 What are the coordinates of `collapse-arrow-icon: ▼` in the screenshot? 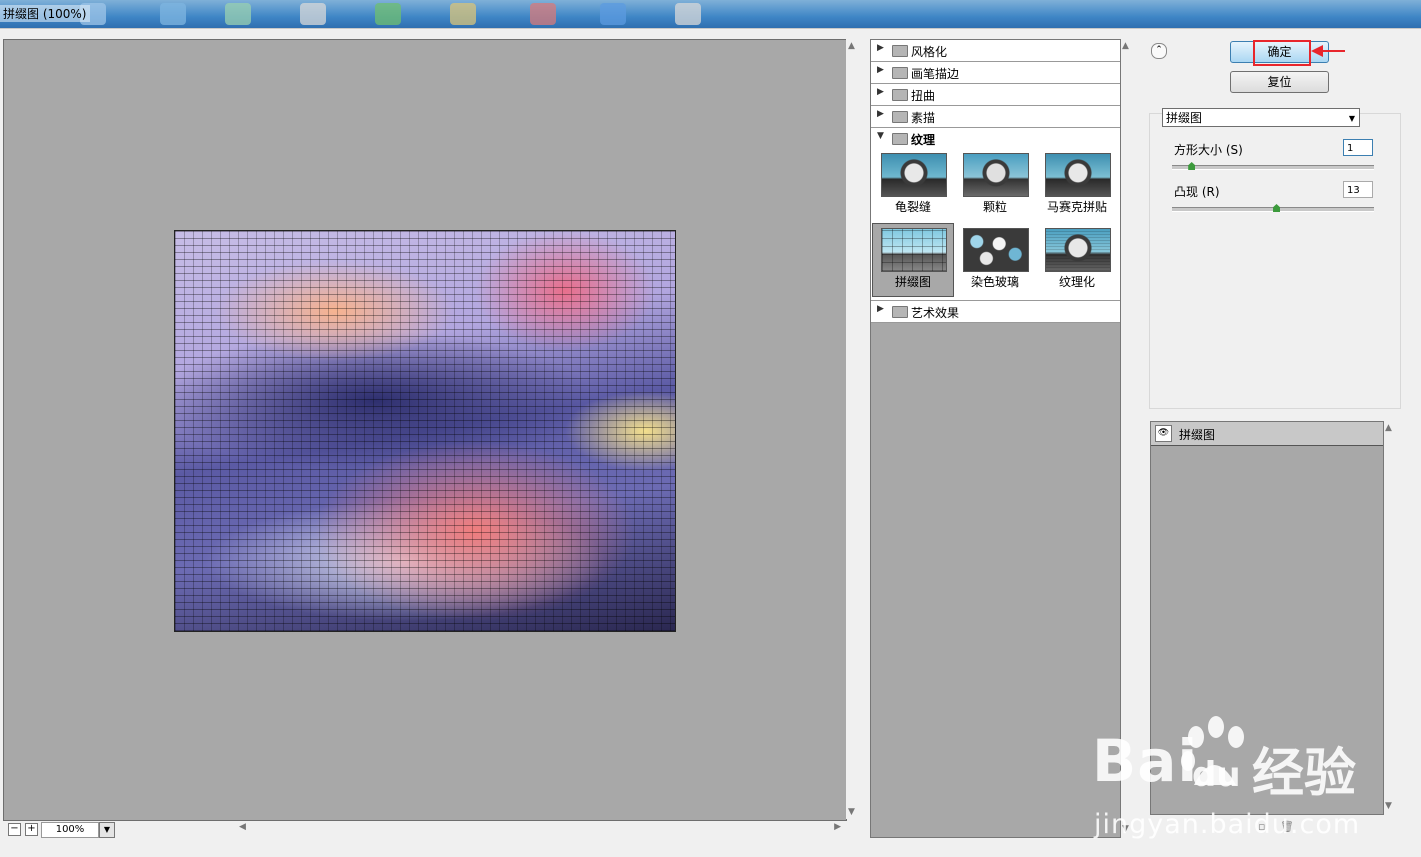 It's located at (880, 136).